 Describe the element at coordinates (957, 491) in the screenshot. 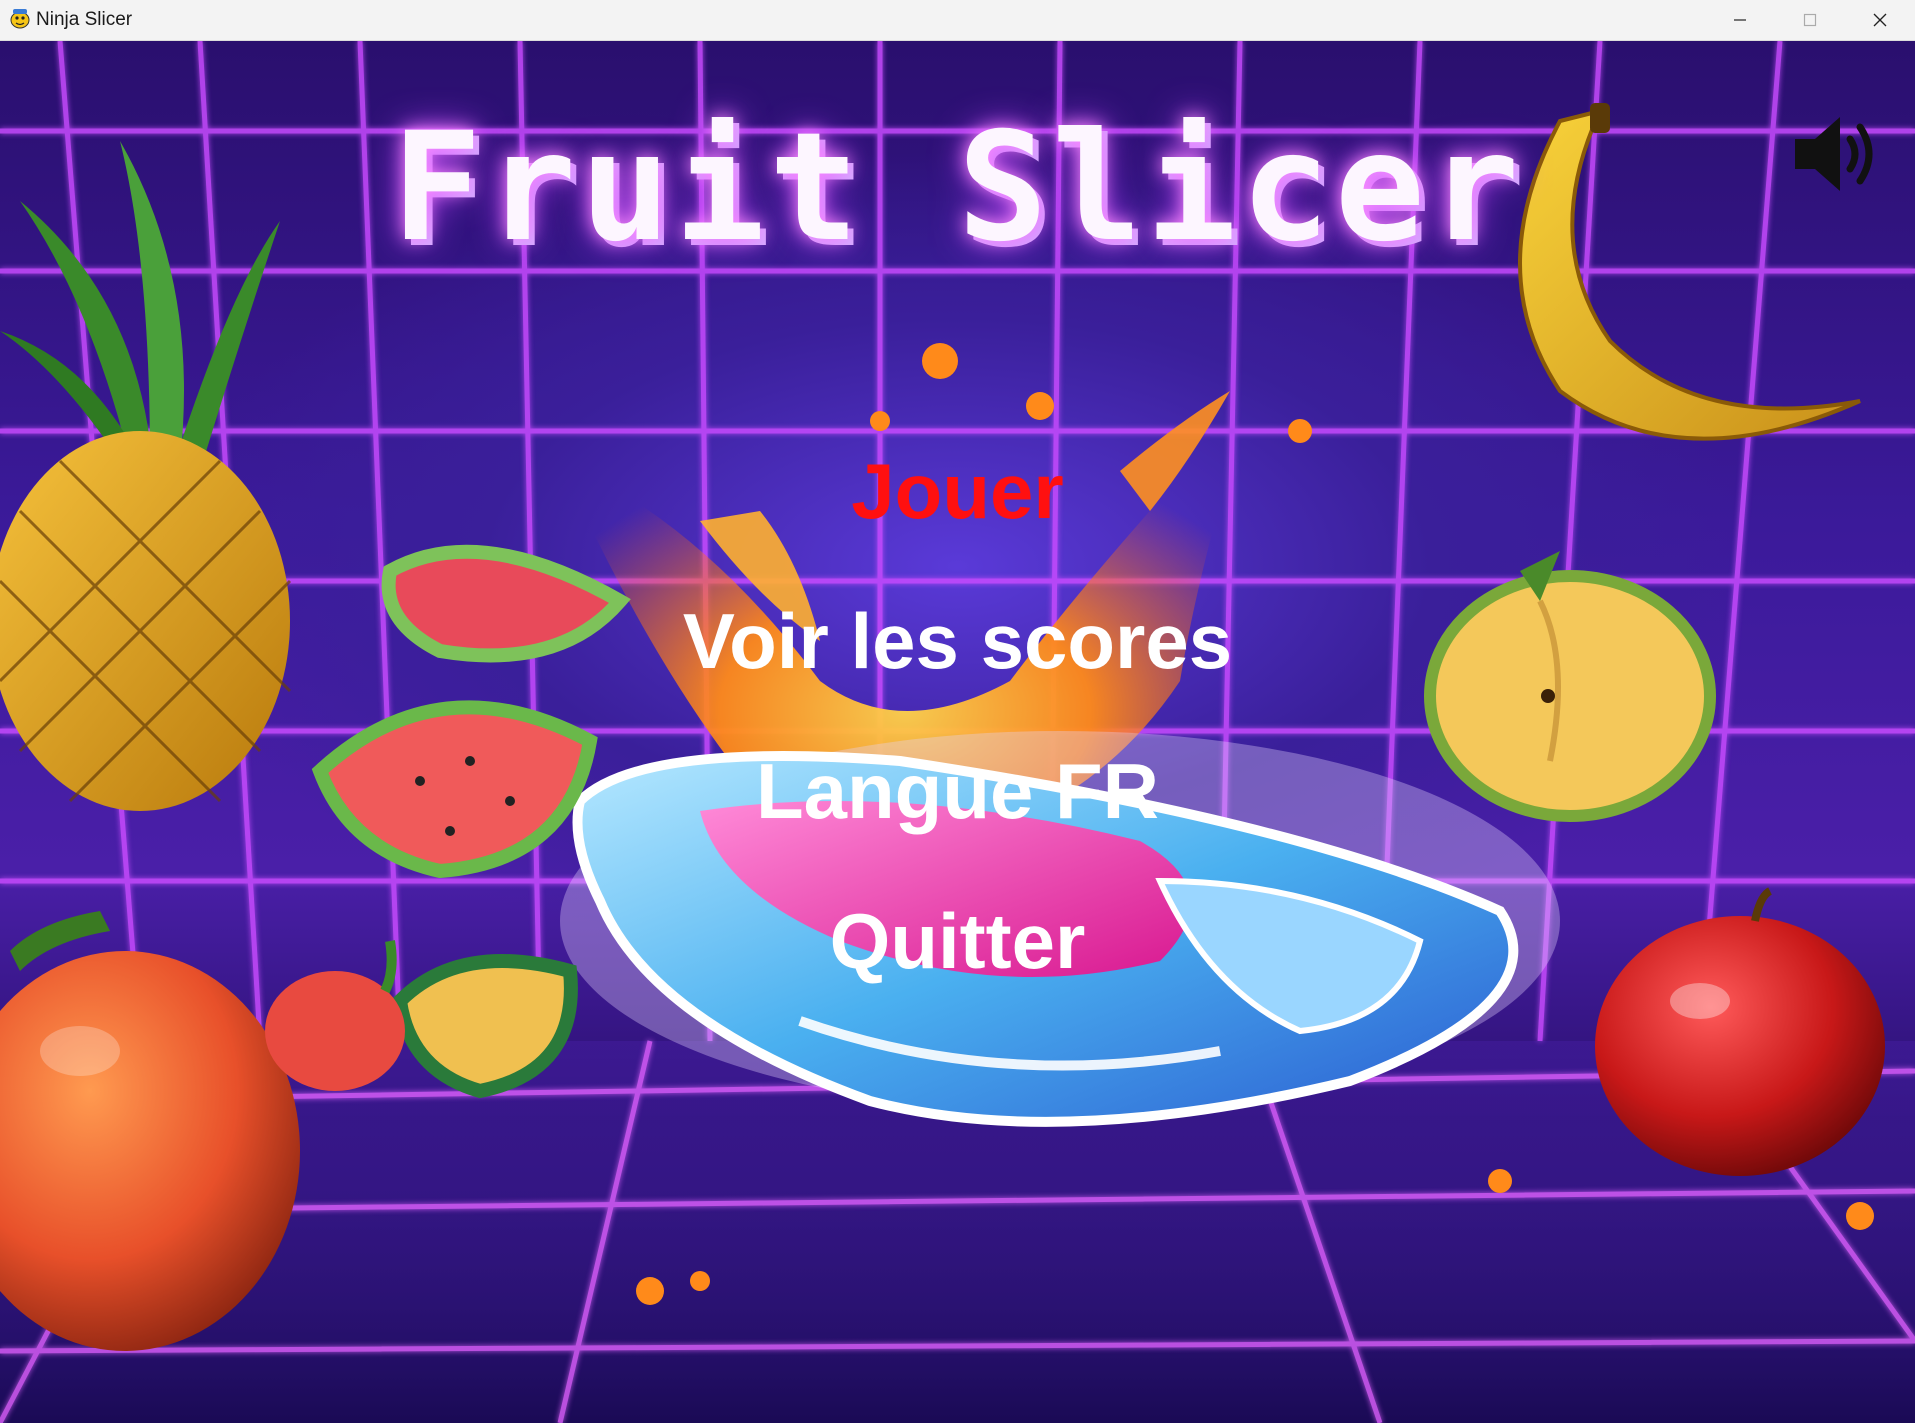

I see `menu-play: Jouer` at that location.